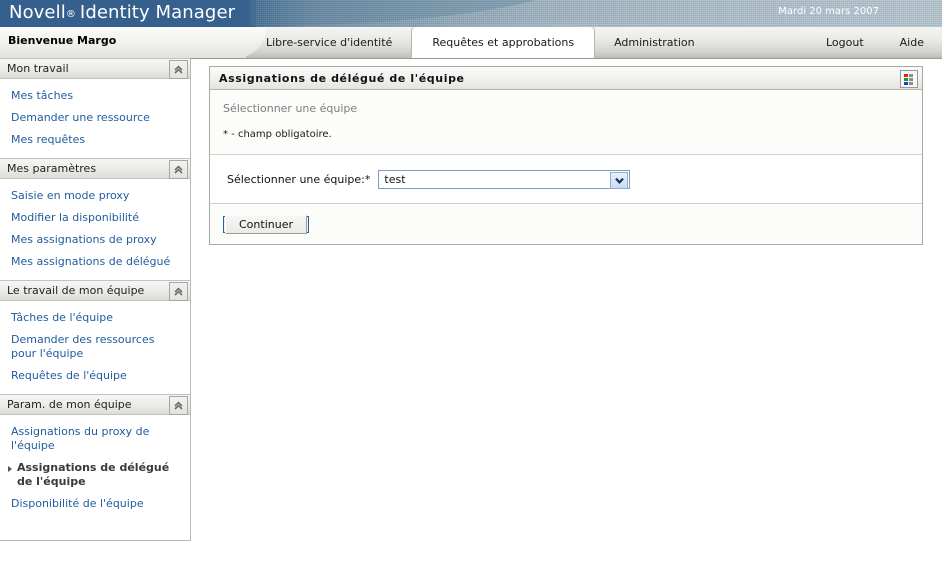 Image resolution: width=942 pixels, height=564 pixels. I want to click on sidebar-item-team-requests: Requêtes de l'équipe, so click(95, 376).